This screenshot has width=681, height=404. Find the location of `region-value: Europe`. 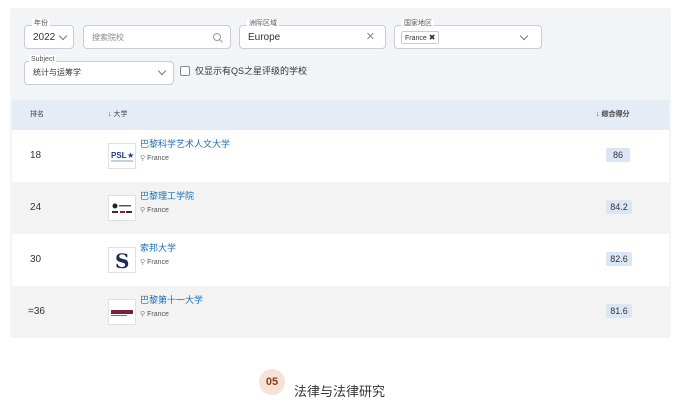

region-value: Europe is located at coordinates (264, 37).